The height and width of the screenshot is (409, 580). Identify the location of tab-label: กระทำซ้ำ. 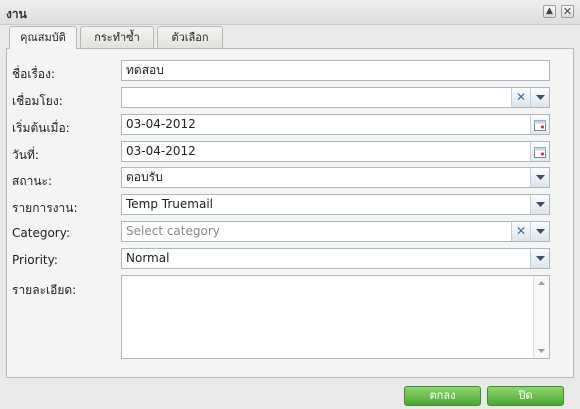
(117, 37).